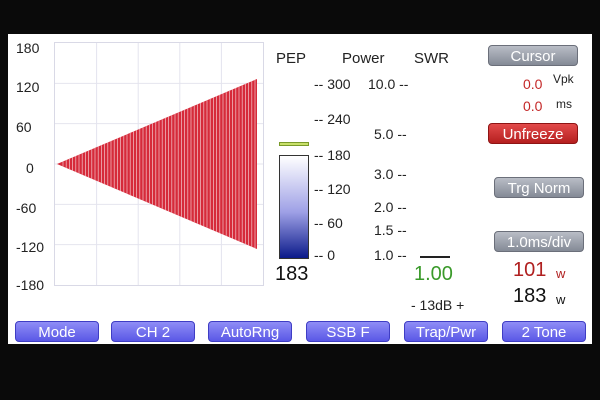 This screenshot has width=600, height=400. I want to click on power-header: Power, so click(363, 58).